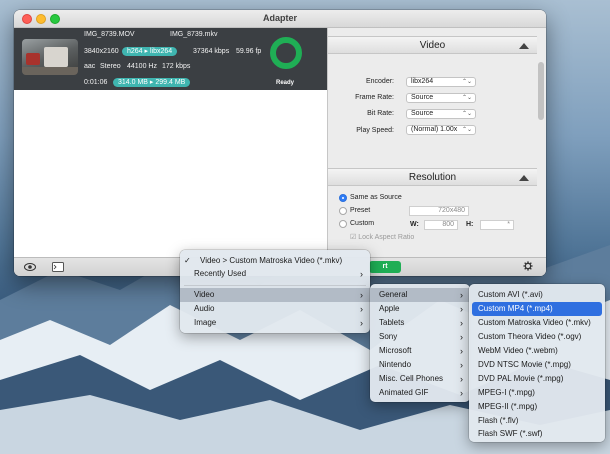  I want to click on submenu-item-general: General ›, so click(420, 295).